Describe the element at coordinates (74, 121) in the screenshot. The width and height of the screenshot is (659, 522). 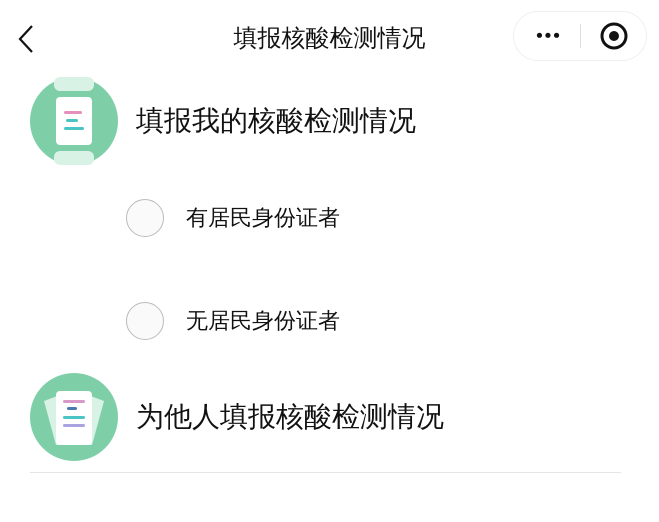
I see `document-icon` at that location.